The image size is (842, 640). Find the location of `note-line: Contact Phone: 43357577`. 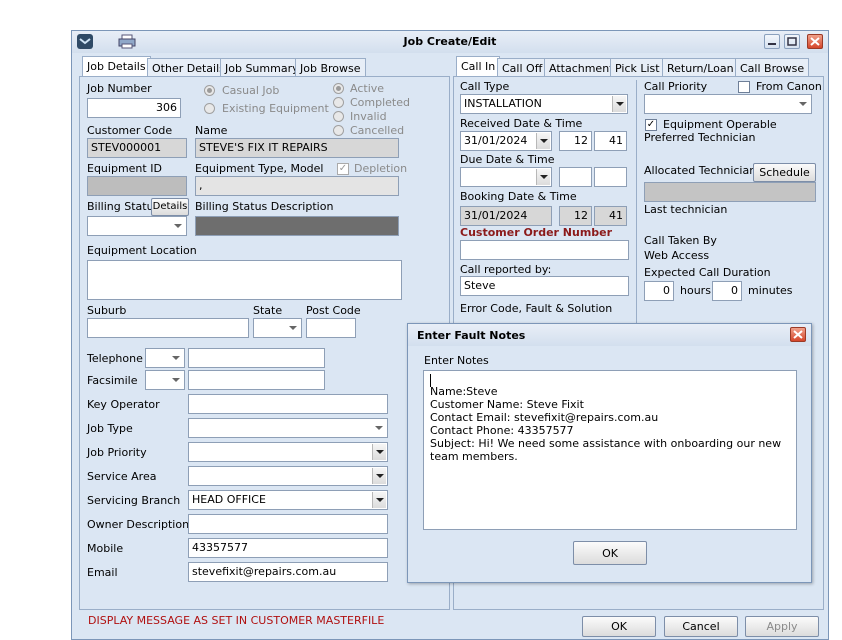

note-line: Contact Phone: 43357577 is located at coordinates (502, 430).